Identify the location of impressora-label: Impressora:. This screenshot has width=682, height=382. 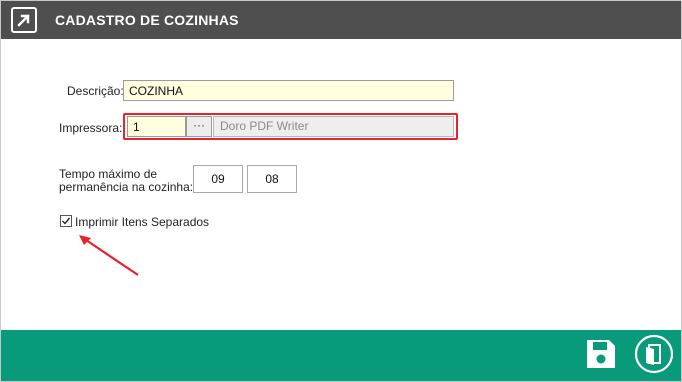
(91, 128).